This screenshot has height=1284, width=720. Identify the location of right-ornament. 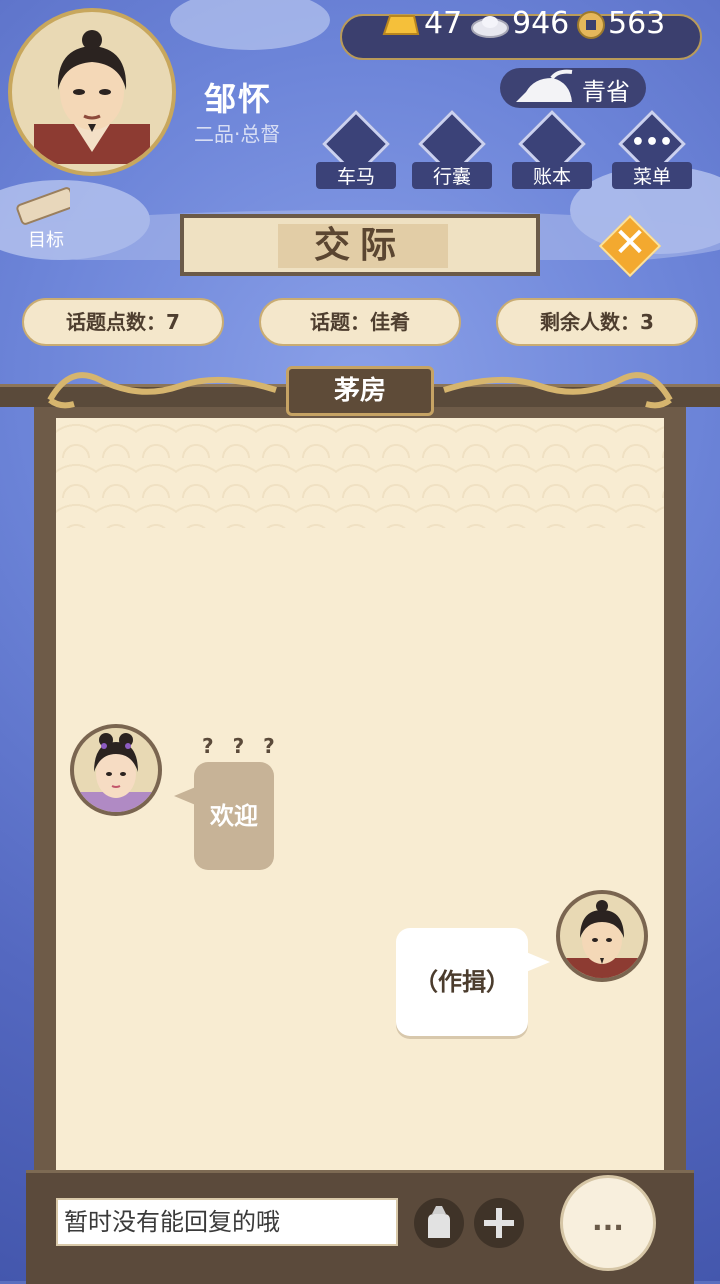
(558, 390).